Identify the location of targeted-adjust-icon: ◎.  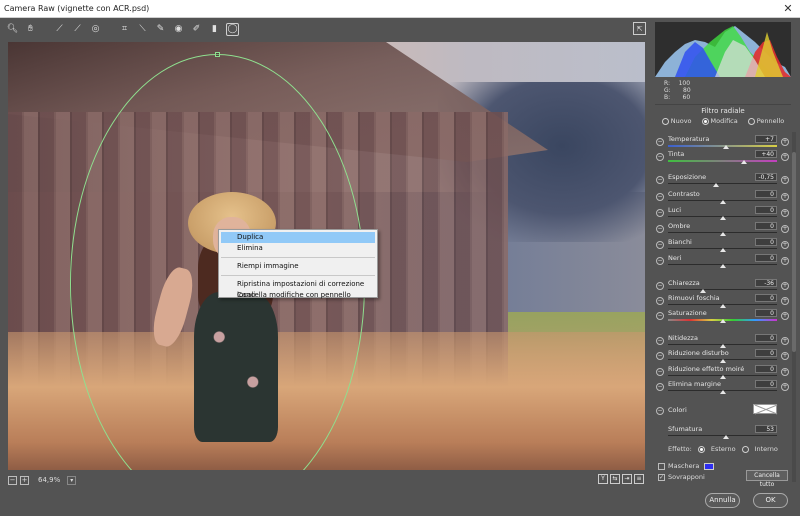
(95, 29).